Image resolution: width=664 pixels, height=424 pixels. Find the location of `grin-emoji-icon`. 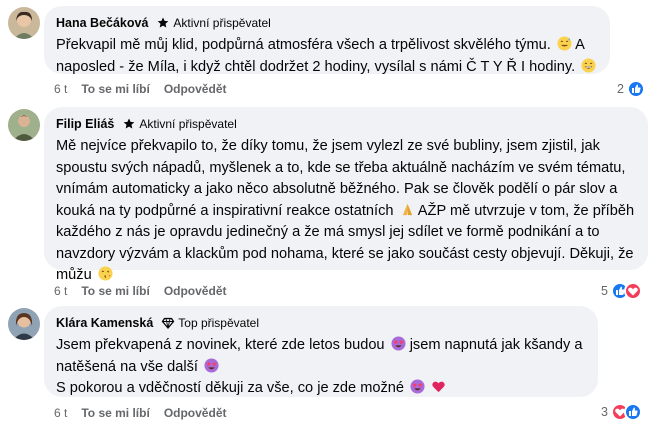

grin-emoji-icon is located at coordinates (588, 65).